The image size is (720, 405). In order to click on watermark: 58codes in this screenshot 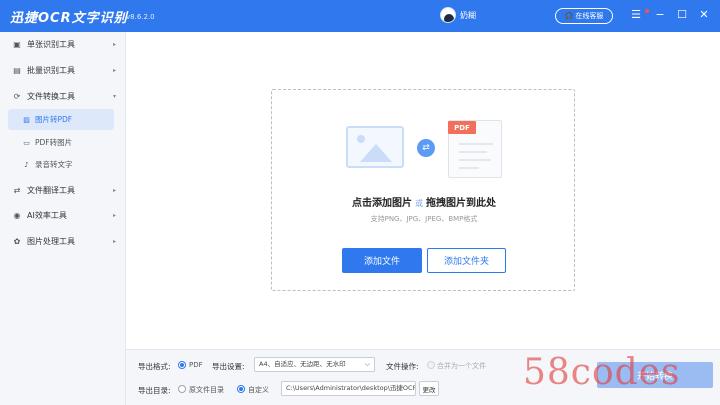, I will do `click(602, 372)`.